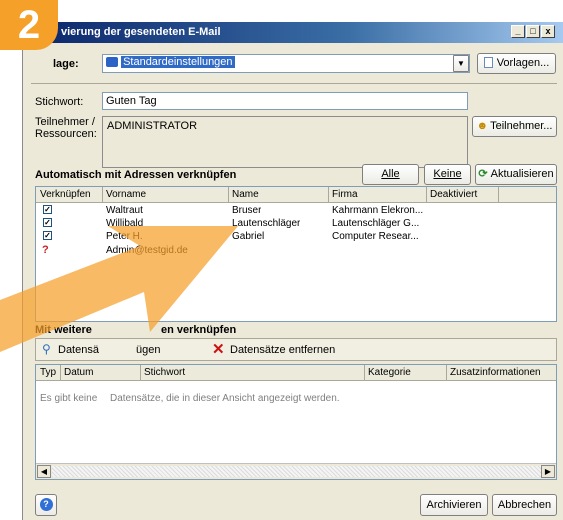 Image resolution: width=563 pixels, height=520 pixels. I want to click on tutorial-arrow, so click(119, 289).